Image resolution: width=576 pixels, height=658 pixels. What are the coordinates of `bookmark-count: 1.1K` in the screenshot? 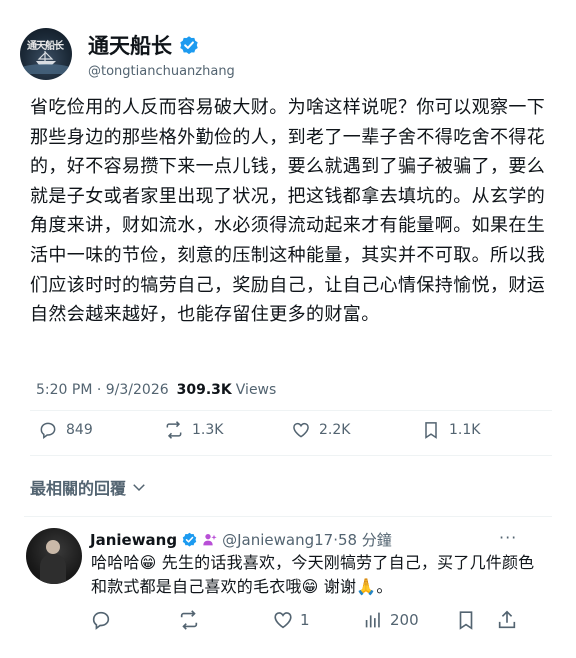 It's located at (465, 430).